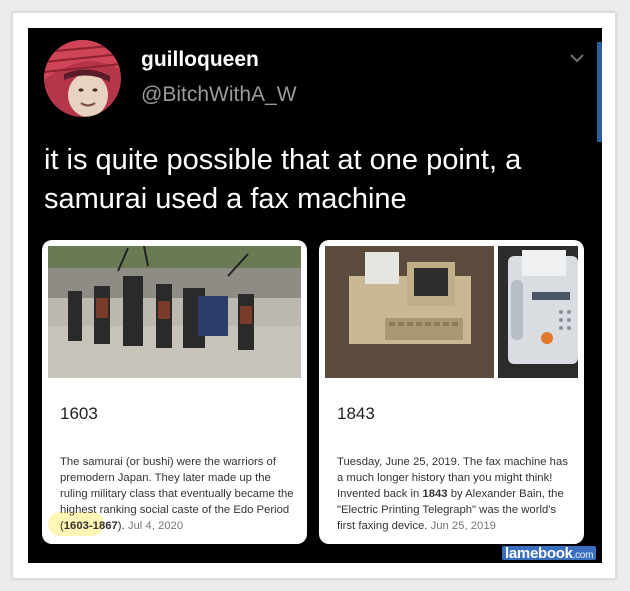 The height and width of the screenshot is (591, 630). What do you see at coordinates (90, 526) in the screenshot?
I see `desc-bold-text: 1603-1867` at bounding box center [90, 526].